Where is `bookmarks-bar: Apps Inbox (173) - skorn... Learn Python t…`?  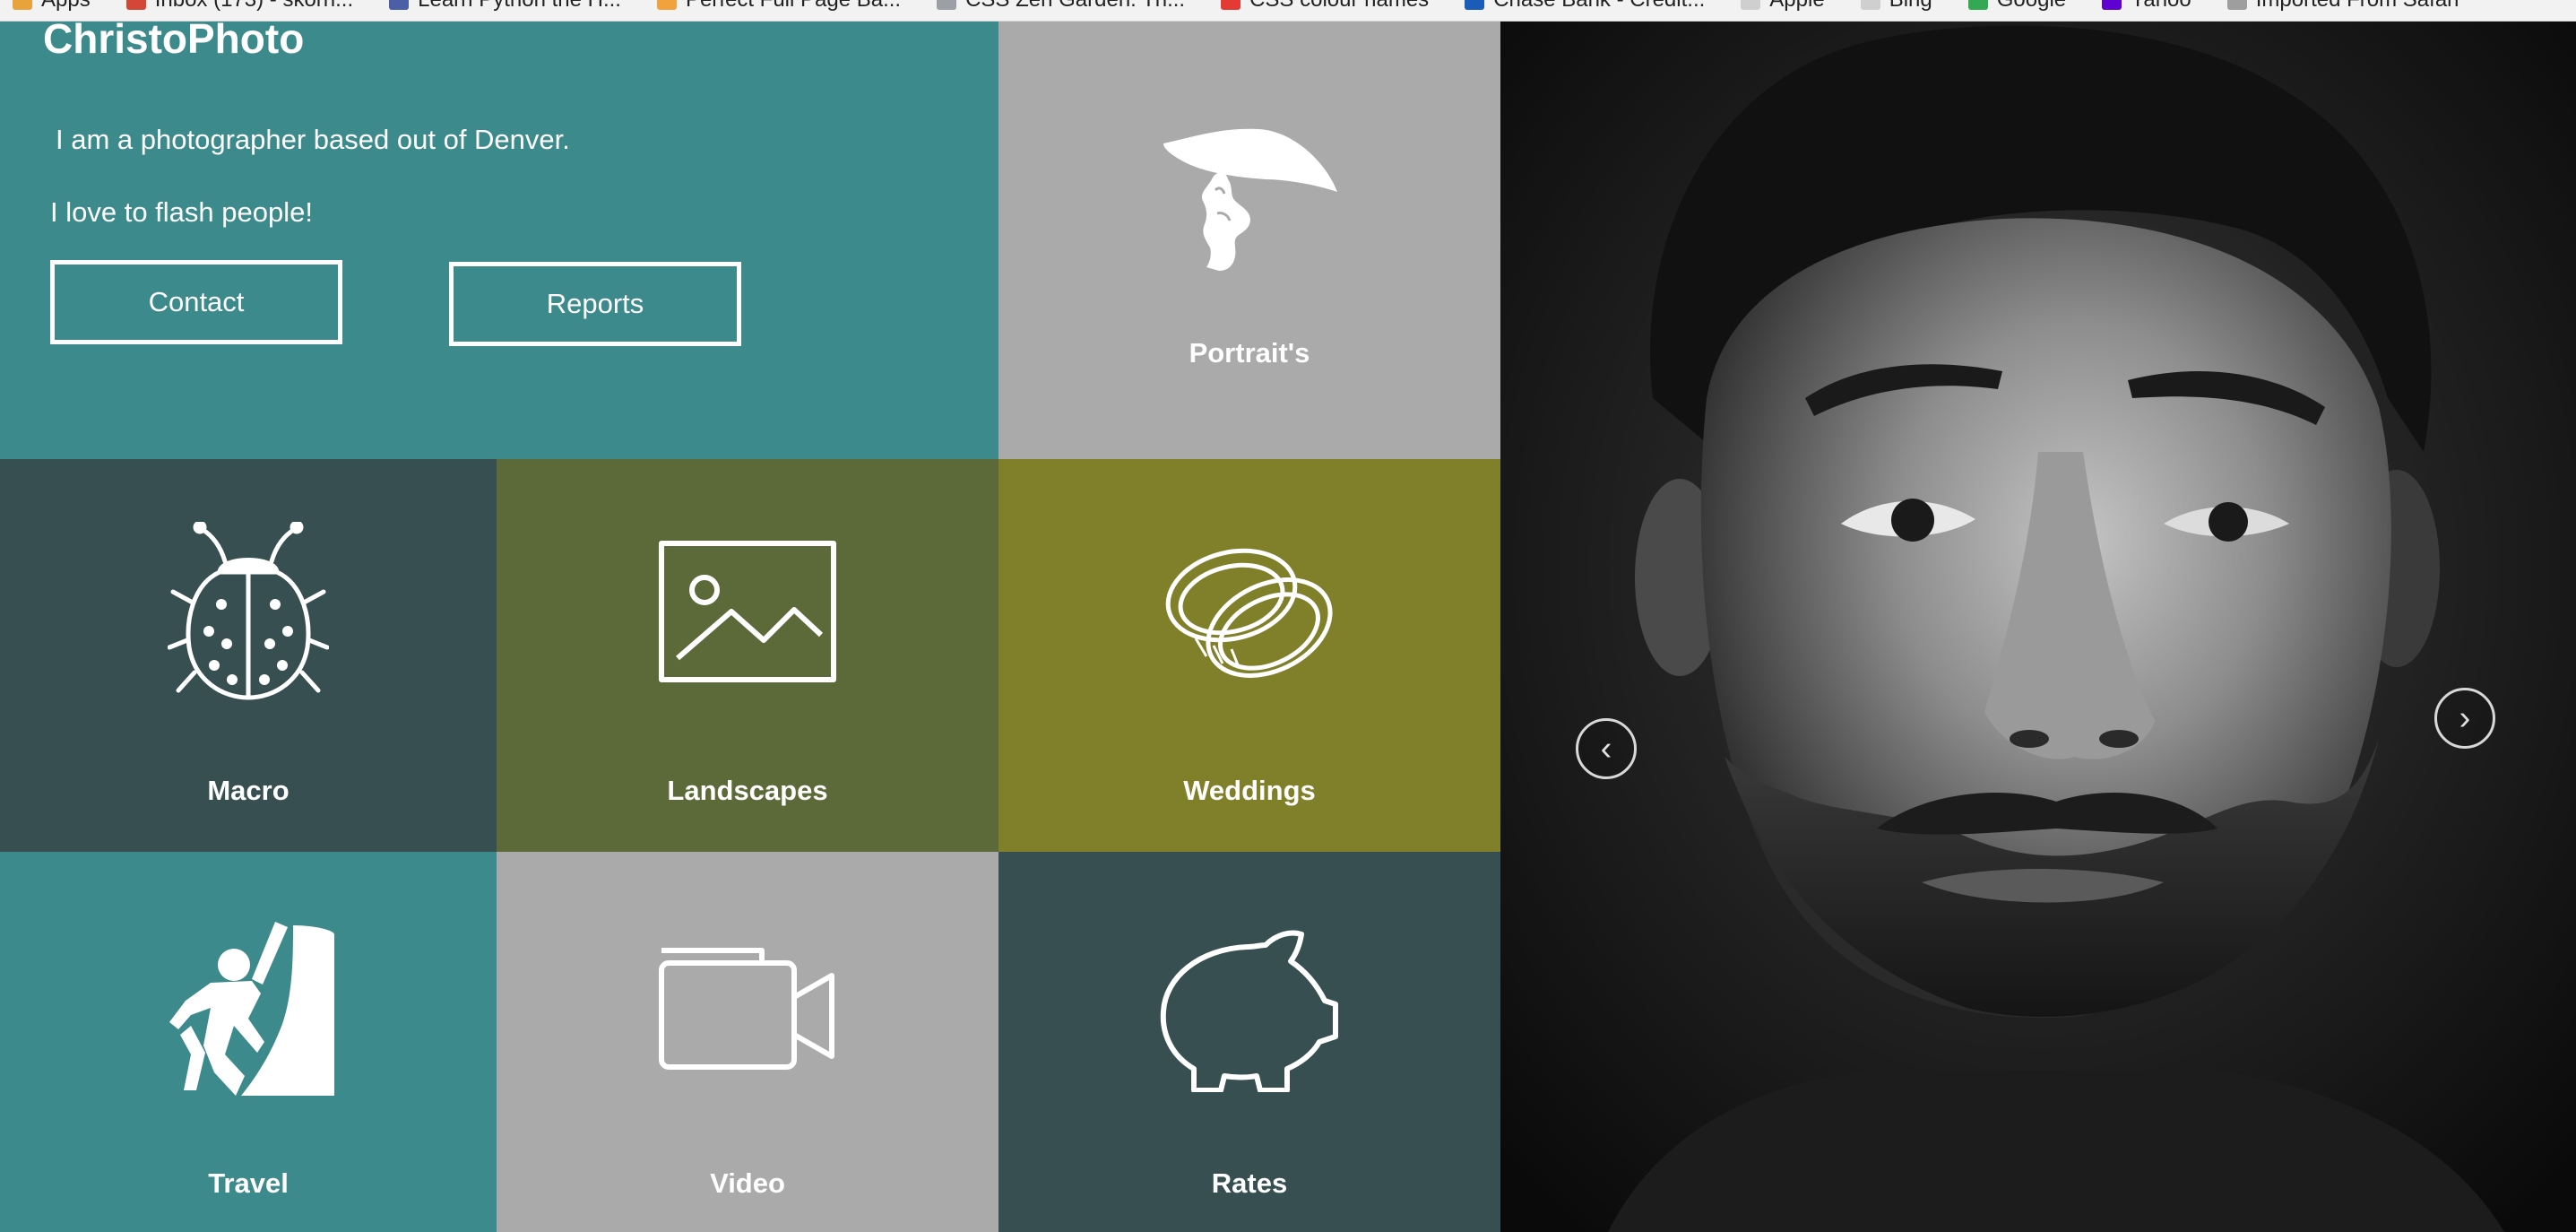
bookmarks-bar: Apps Inbox (173) - skorn... Learn Python t… is located at coordinates (1288, 11).